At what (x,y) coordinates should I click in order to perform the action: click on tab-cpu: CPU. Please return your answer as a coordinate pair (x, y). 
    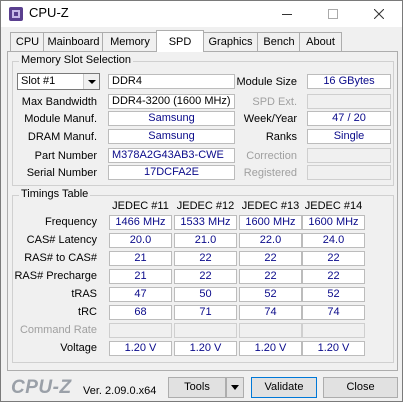
    Looking at the image, I should click on (27, 41).